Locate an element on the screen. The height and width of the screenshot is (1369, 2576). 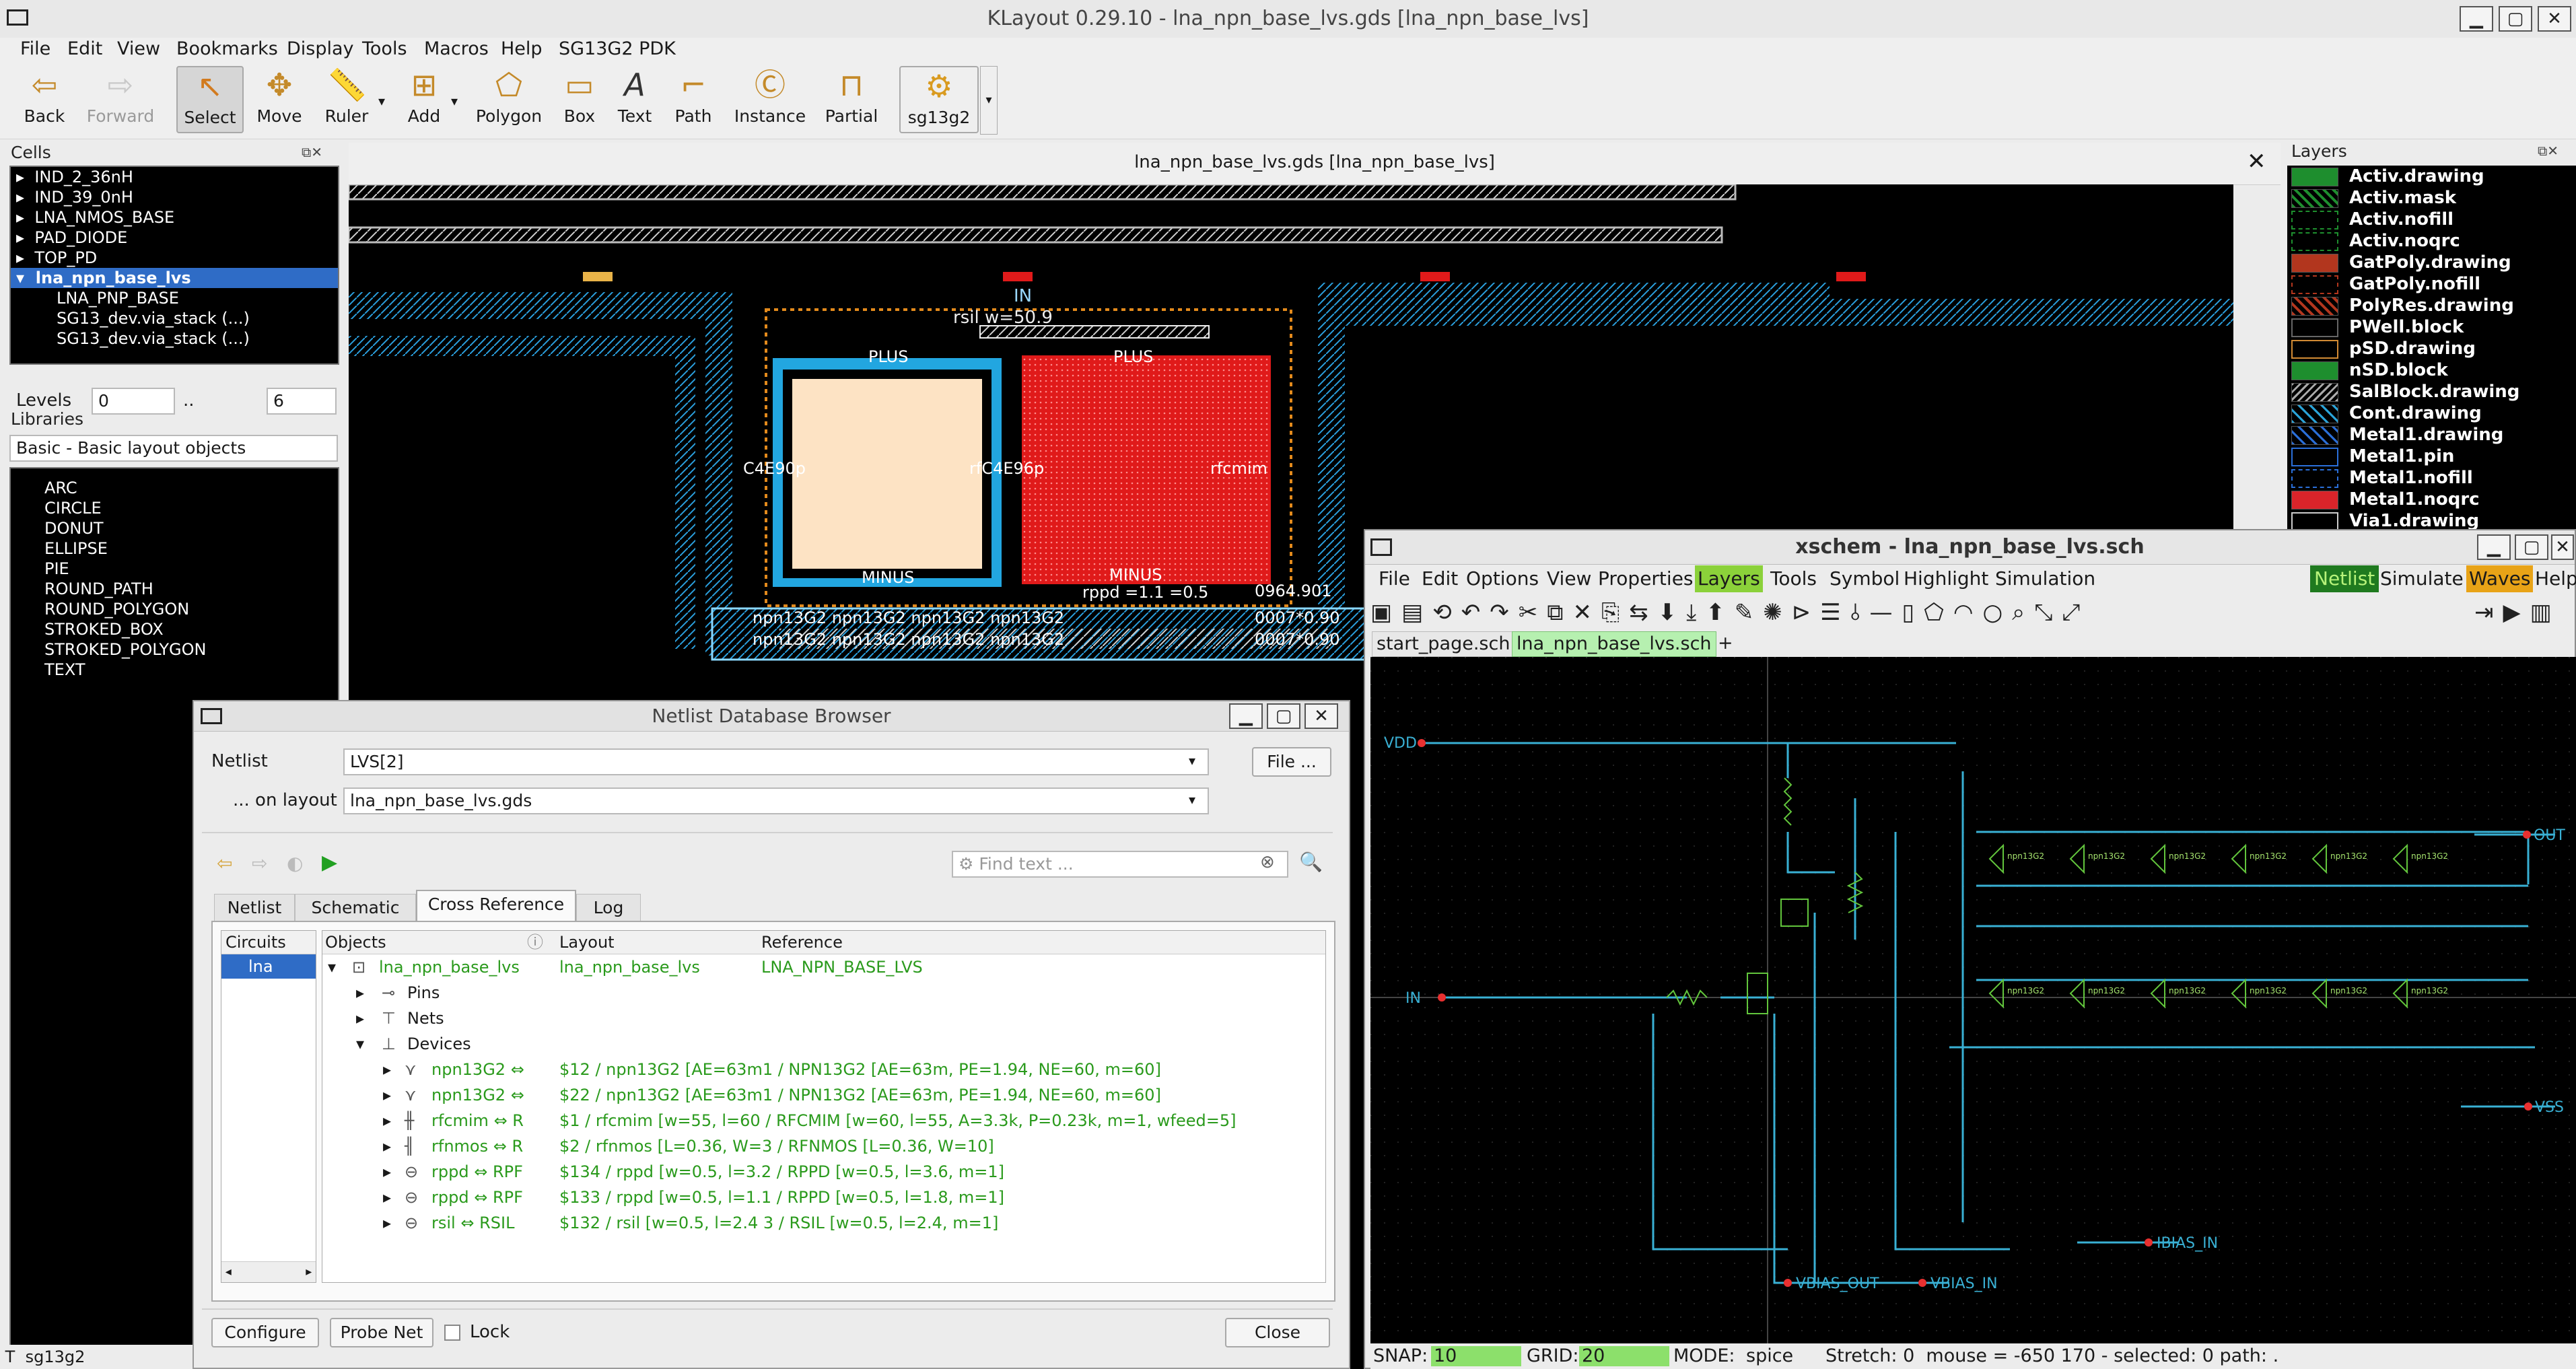
close-dialog-button: Close is located at coordinates (1277, 1332).